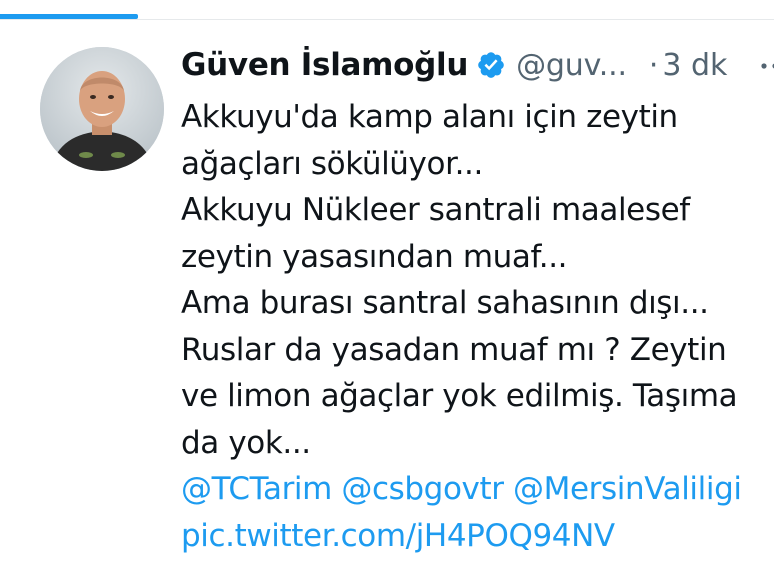  I want to click on tweet-header: Güven İslamoğlu @guv... · 3 dk, so click(454, 65).